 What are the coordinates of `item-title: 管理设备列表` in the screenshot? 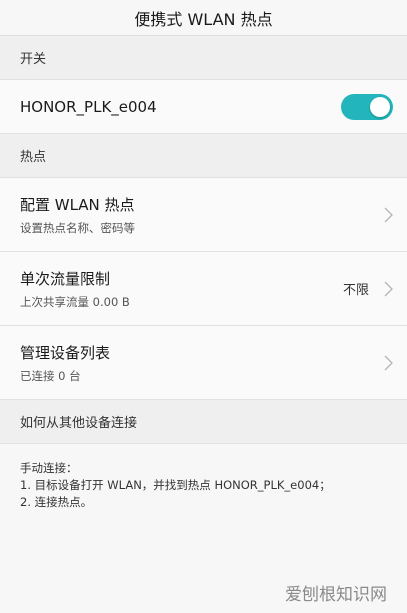 It's located at (65, 352).